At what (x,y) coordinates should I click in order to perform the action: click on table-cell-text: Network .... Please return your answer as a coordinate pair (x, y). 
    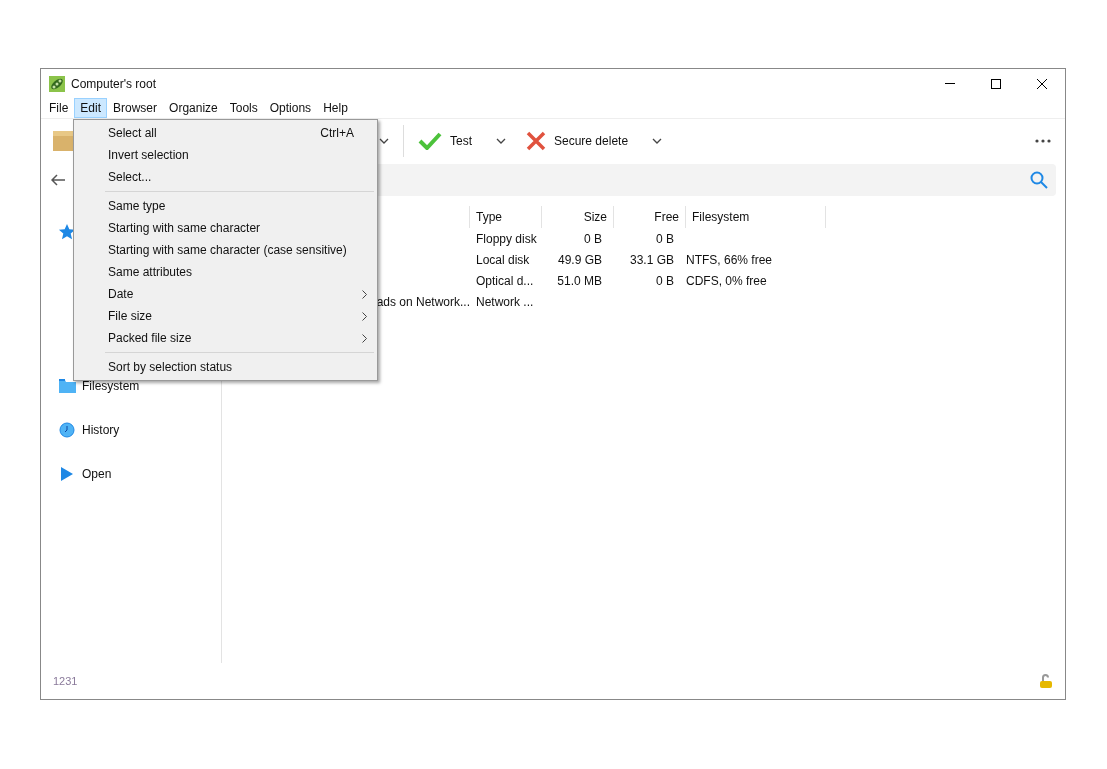
    Looking at the image, I should click on (505, 302).